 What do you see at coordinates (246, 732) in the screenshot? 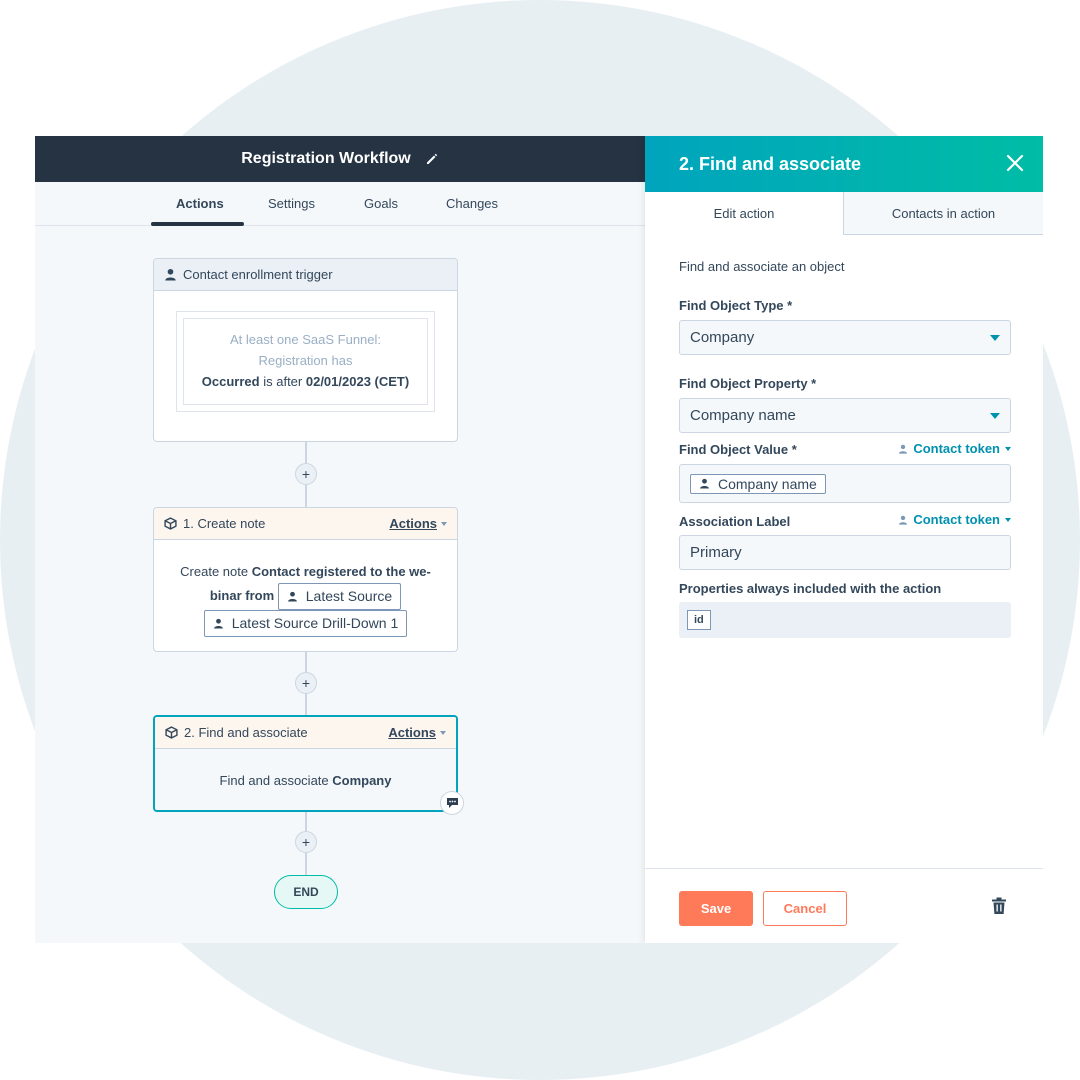
I see `find-associate-title: 2. Find and associate` at bounding box center [246, 732].